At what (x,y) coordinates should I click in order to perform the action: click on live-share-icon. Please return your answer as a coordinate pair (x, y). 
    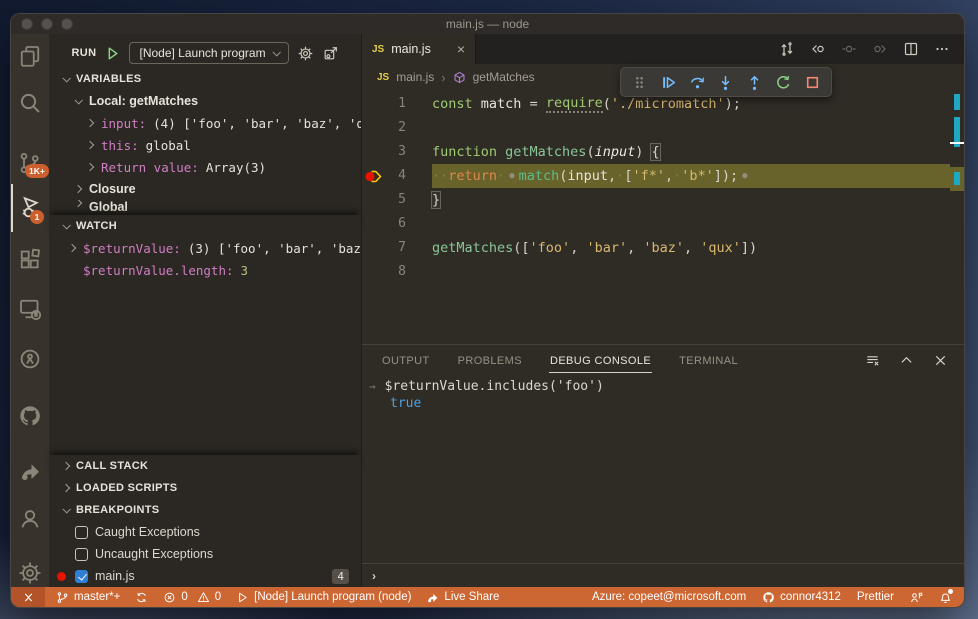
    Looking at the image, I should click on (30, 471).